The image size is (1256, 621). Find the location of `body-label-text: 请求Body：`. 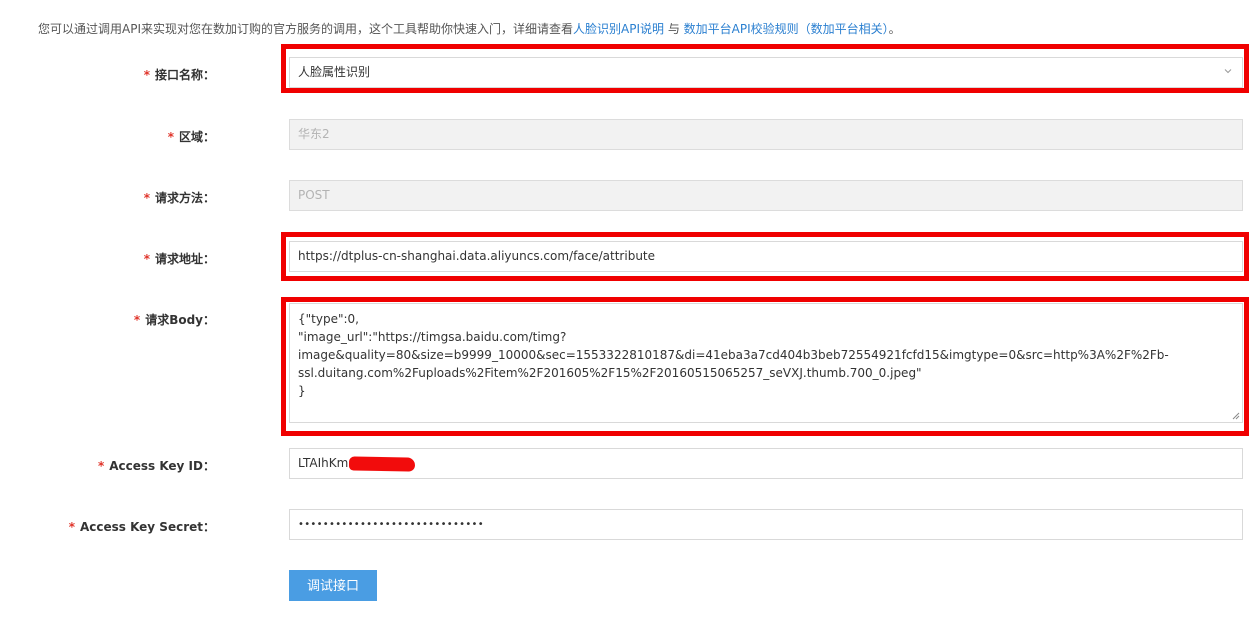

body-label-text: 请求Body： is located at coordinates (180, 320).